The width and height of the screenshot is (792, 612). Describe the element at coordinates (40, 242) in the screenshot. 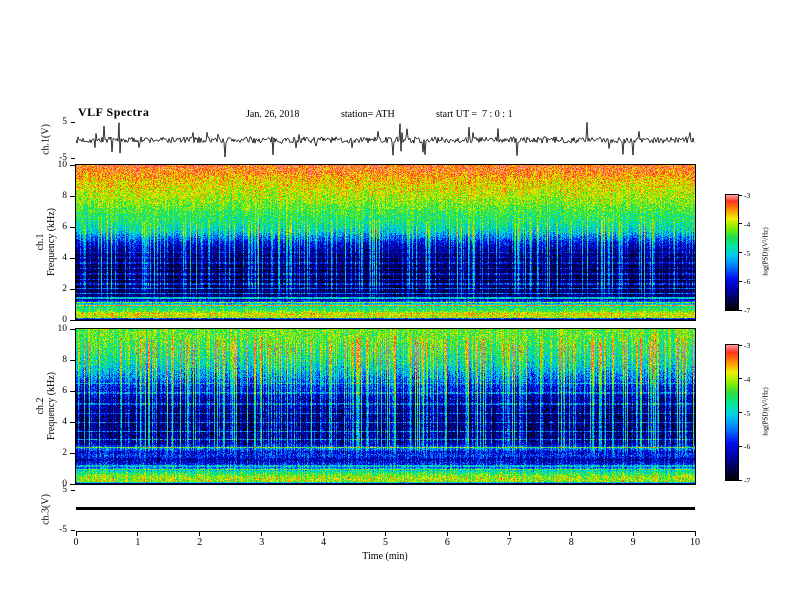

I see `ch1-label: ch.1` at that location.